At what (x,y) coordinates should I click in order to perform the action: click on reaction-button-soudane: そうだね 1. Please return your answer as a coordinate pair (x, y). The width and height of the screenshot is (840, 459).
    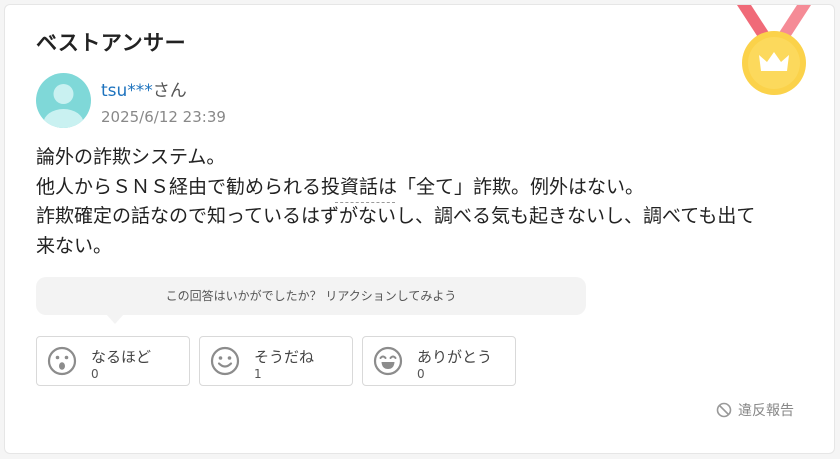
    Looking at the image, I should click on (276, 361).